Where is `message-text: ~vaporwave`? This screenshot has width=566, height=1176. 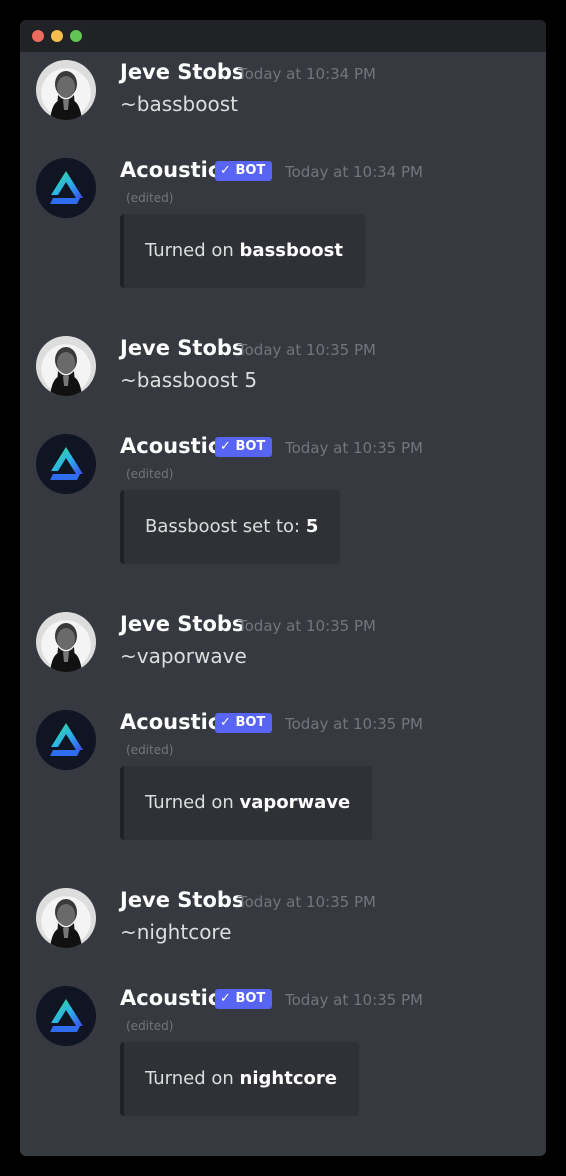
message-text: ~vaporwave is located at coordinates (183, 656).